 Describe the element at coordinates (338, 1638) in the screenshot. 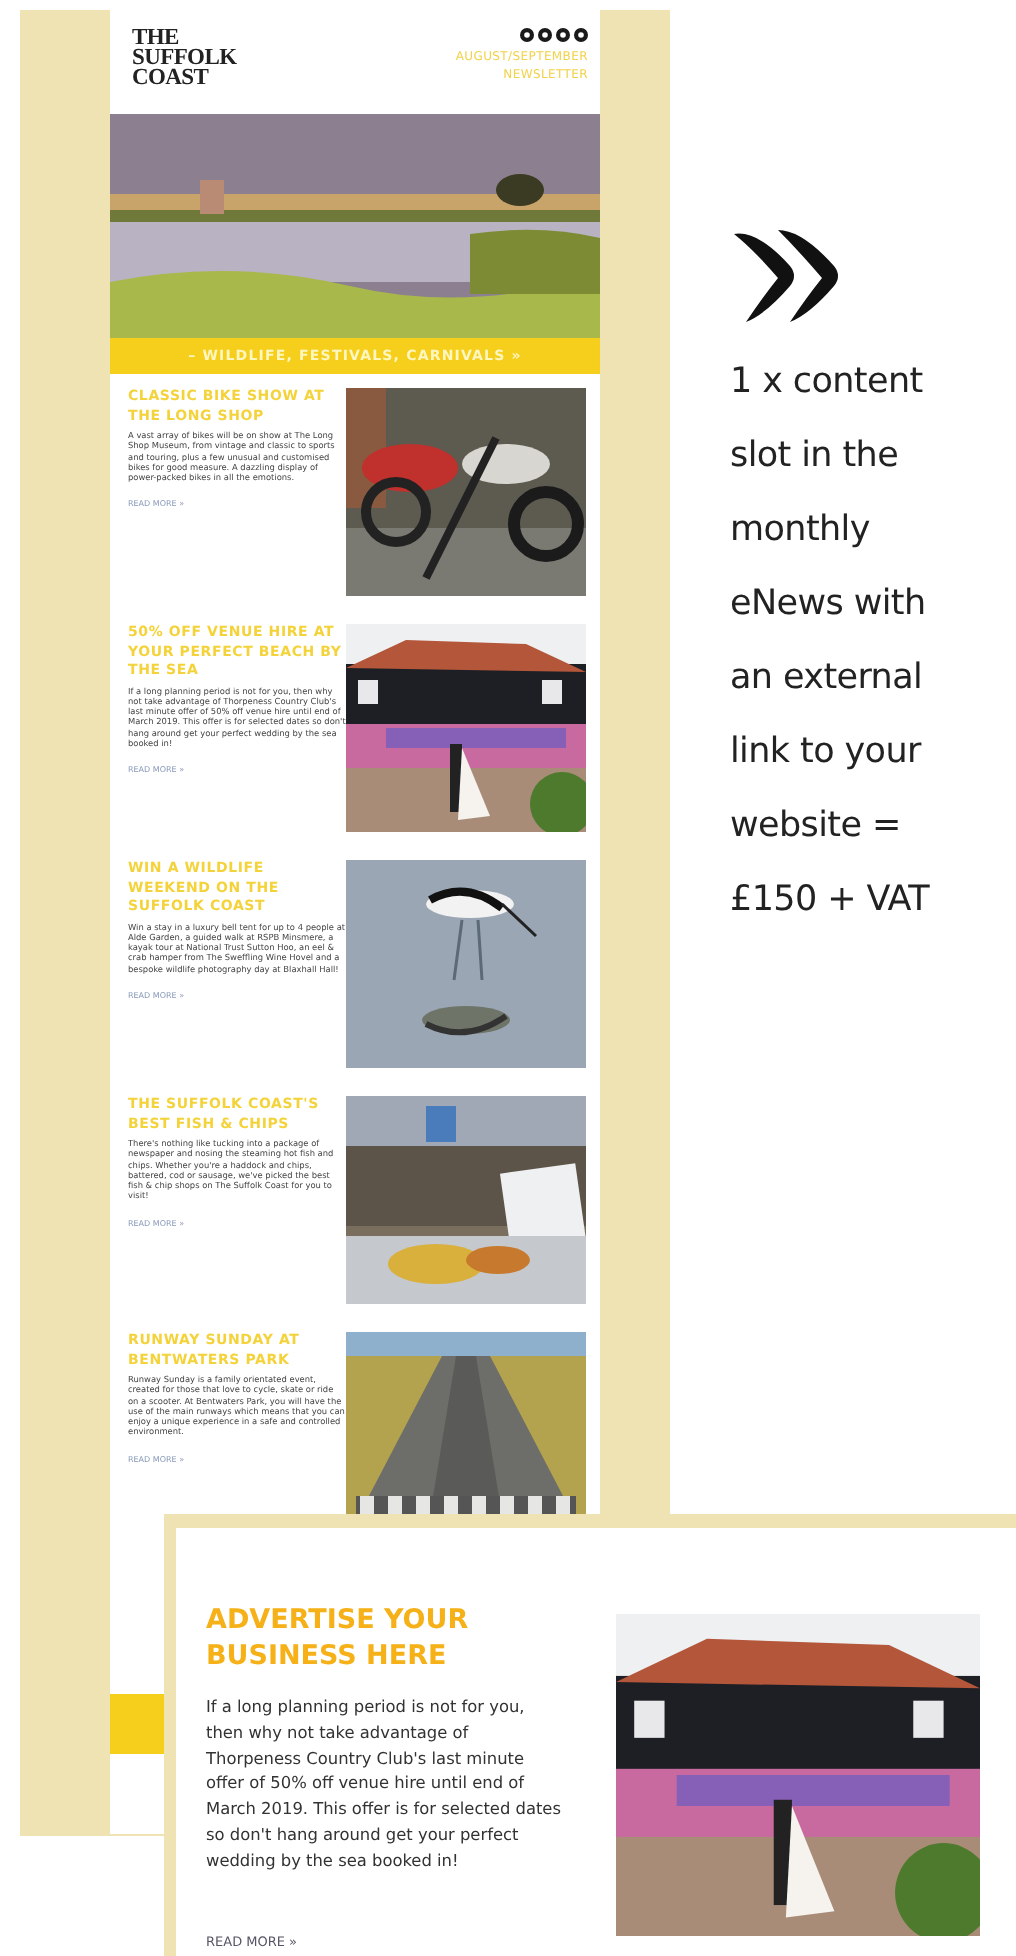

I see `ad-title: ADVERTISE YOUR BUSINESS HERE` at that location.